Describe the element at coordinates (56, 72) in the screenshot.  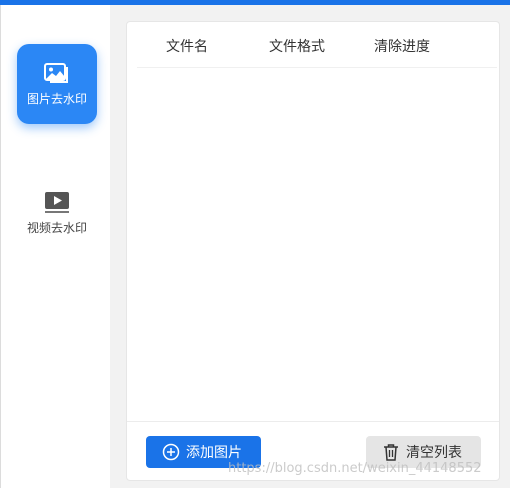
I see `image-icon` at that location.